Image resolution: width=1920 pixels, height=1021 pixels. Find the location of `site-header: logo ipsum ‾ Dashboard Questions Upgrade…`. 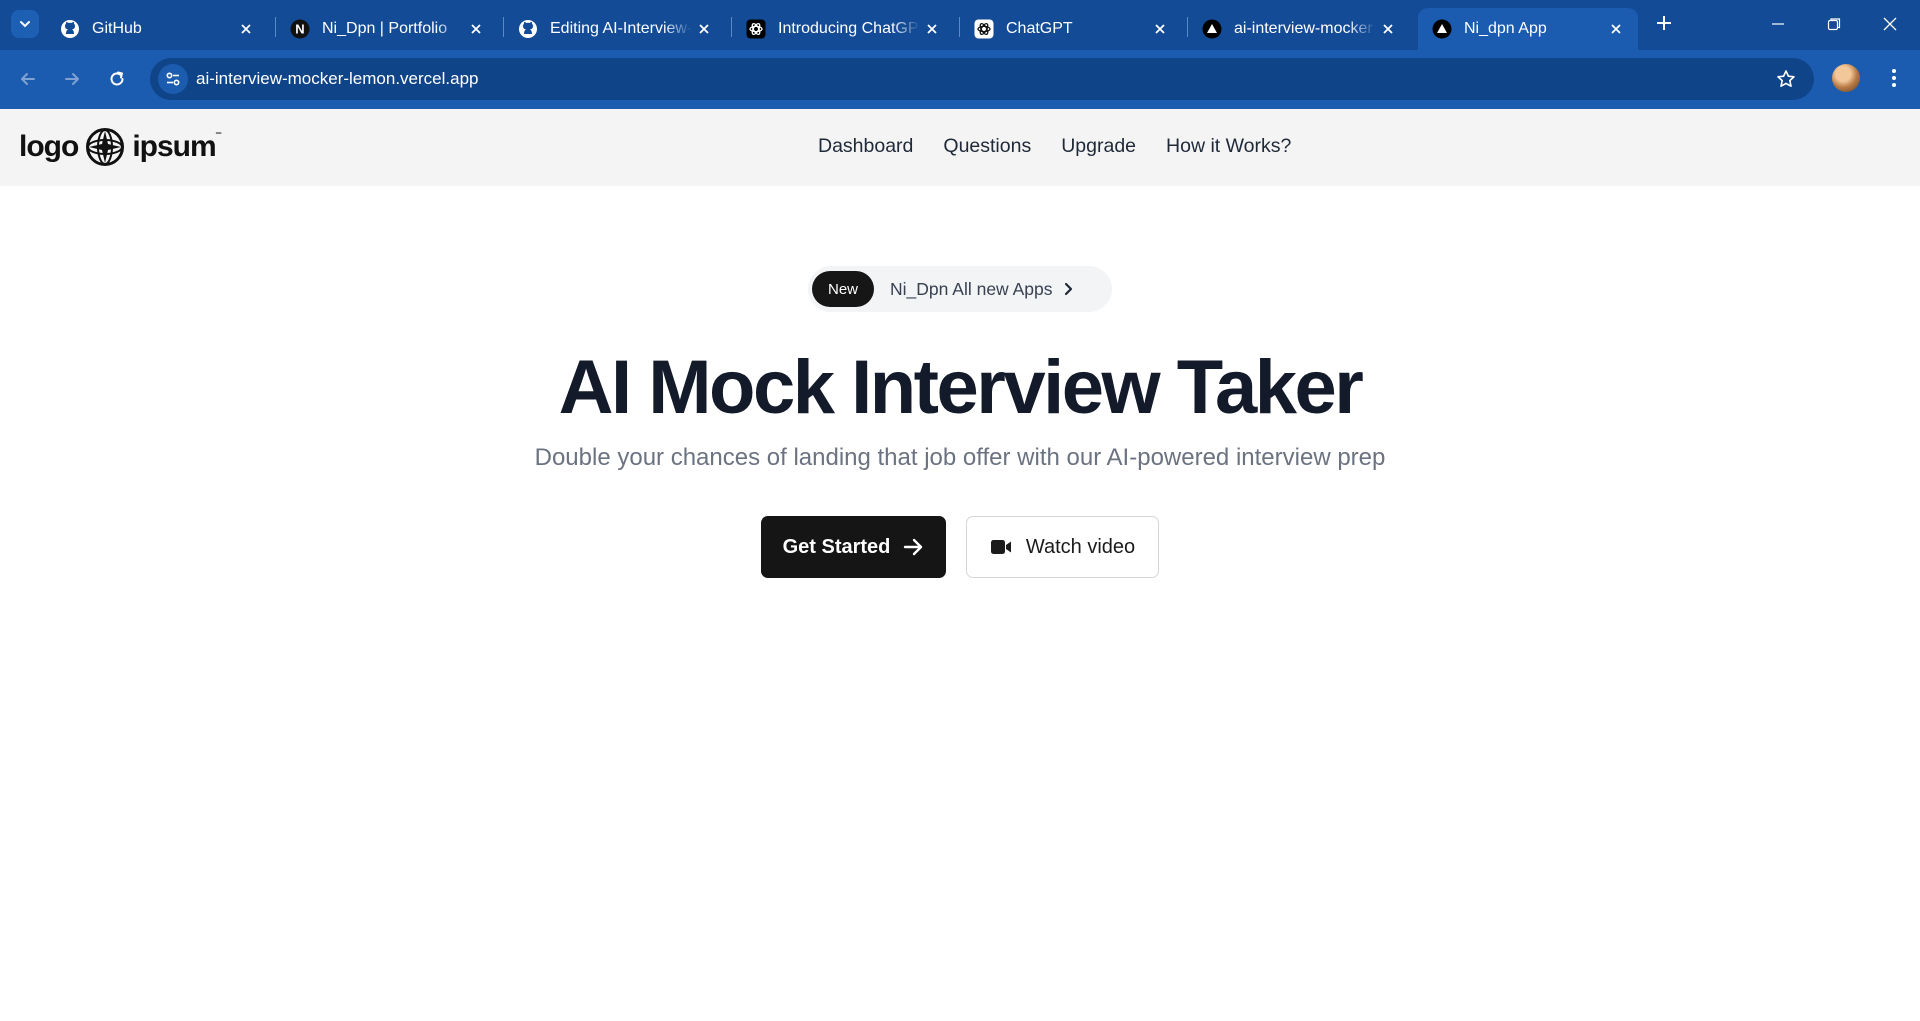

site-header: logo ipsum ‾ Dashboard Questions Upgrade… is located at coordinates (960, 147).